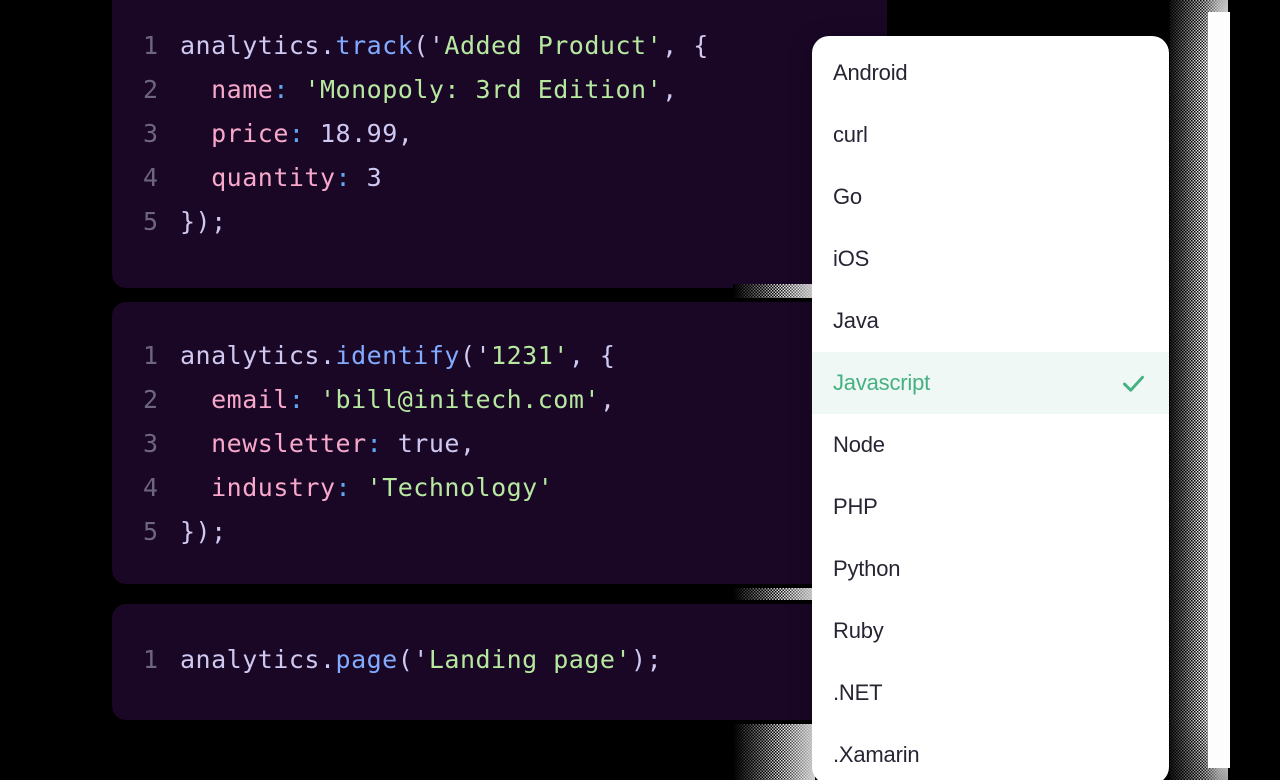 The height and width of the screenshot is (780, 1280). I want to click on code-block-page: 1 analytics.page('Landing page');, so click(499, 662).